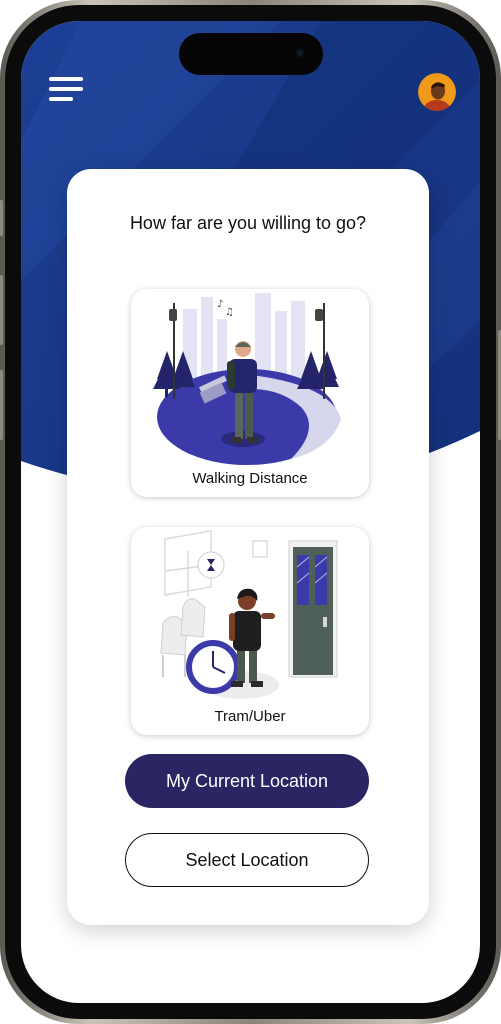  What do you see at coordinates (250, 478) in the screenshot?
I see `option-label: Walking Distance` at bounding box center [250, 478].